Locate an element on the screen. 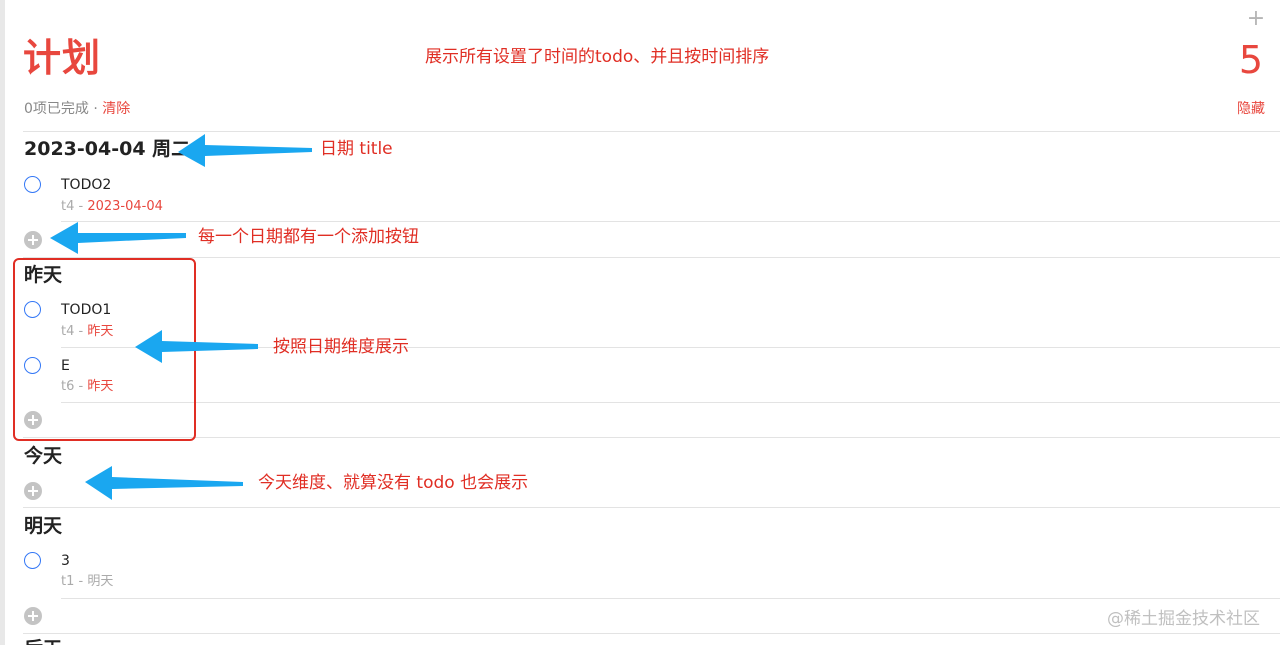  annotation-arrows is located at coordinates (181, 317).